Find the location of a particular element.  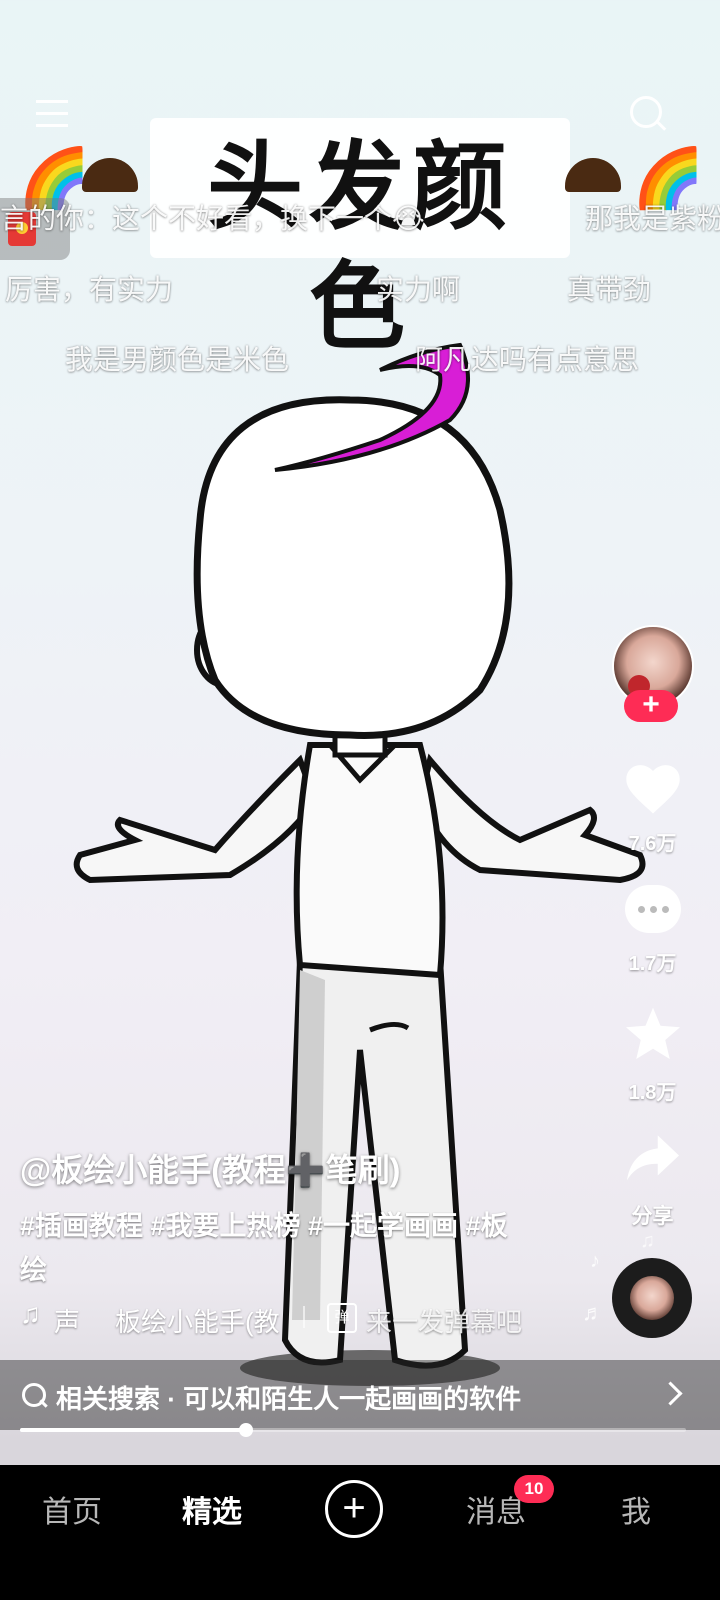

hashtags: #插画教程 #我要上热榜 #一起学画画 #板 is located at coordinates (264, 1223).